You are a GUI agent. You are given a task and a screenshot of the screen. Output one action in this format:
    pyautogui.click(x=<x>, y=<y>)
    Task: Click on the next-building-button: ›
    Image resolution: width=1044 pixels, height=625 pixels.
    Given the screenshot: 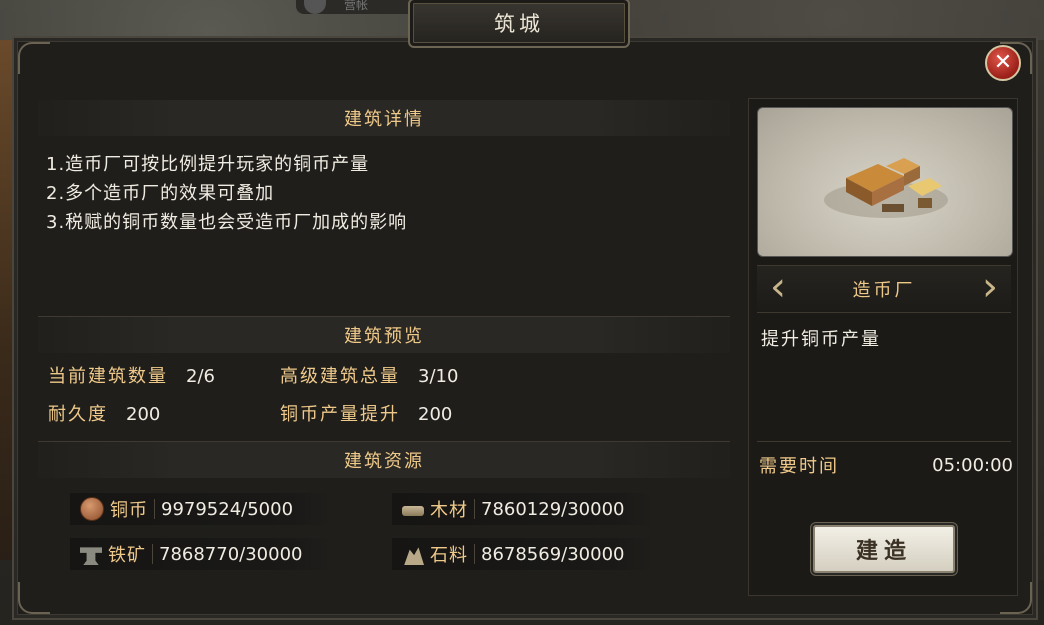 What is the action you would take?
    pyautogui.click(x=990, y=287)
    